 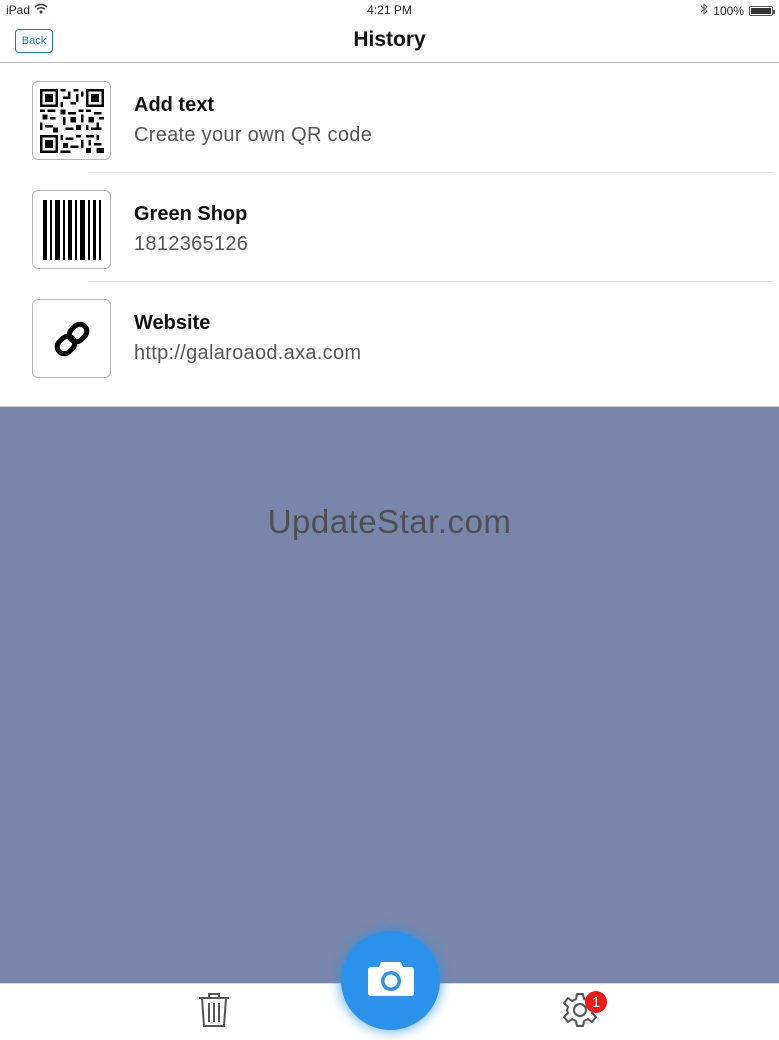 I want to click on camera-icon, so click(x=391, y=980).